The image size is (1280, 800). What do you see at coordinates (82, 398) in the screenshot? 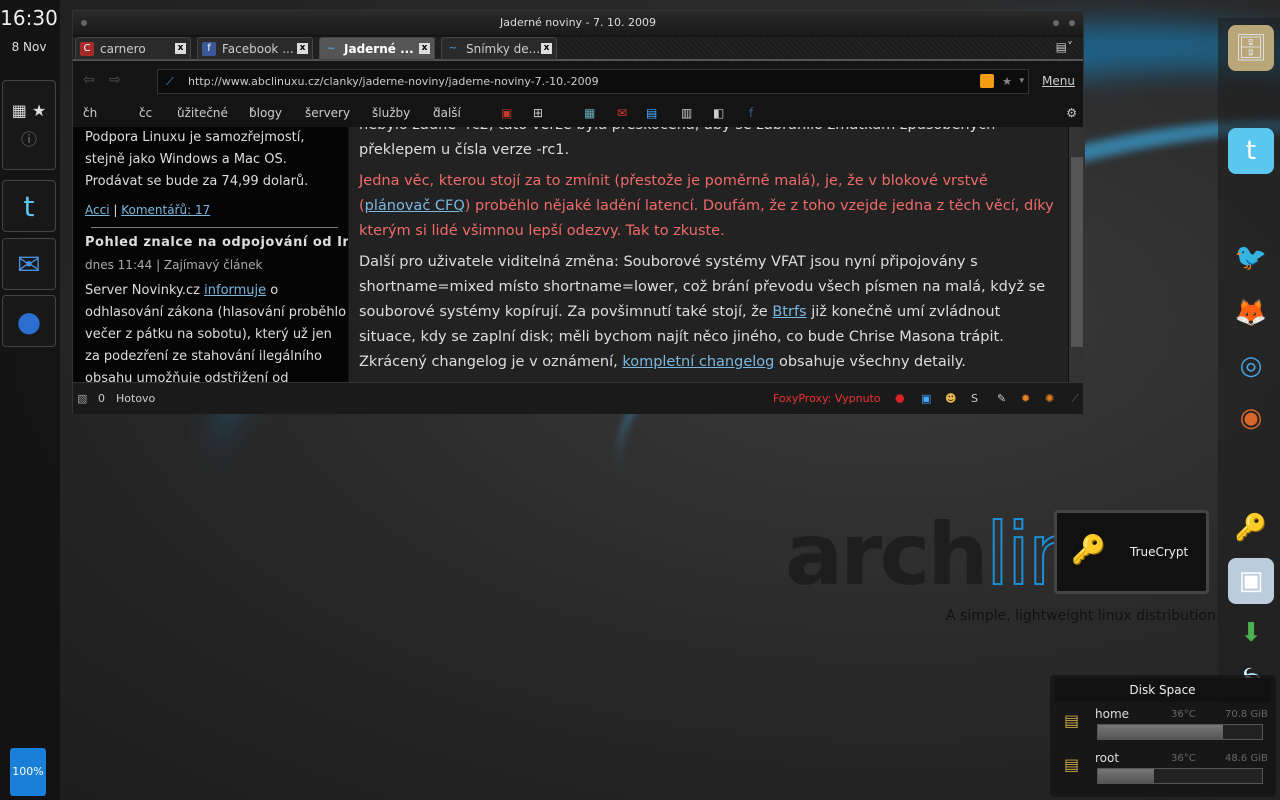
I see `rss-status-icon: ▧` at bounding box center [82, 398].